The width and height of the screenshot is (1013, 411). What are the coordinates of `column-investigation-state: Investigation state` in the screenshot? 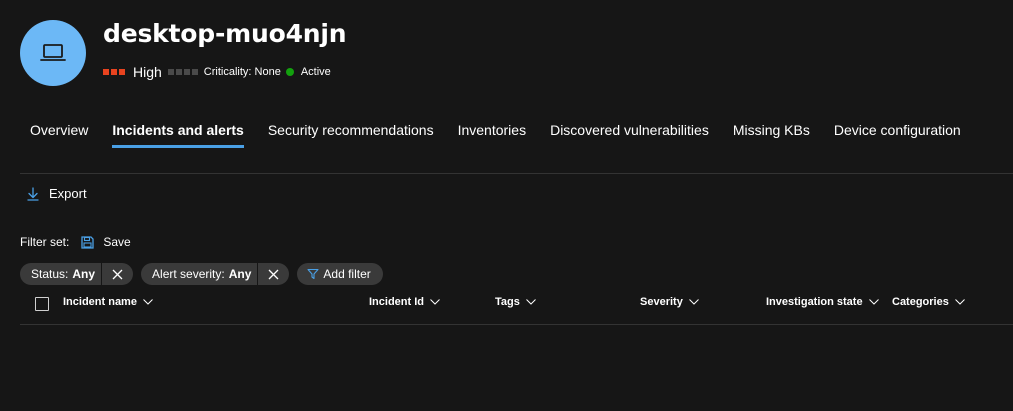 It's located at (822, 302).